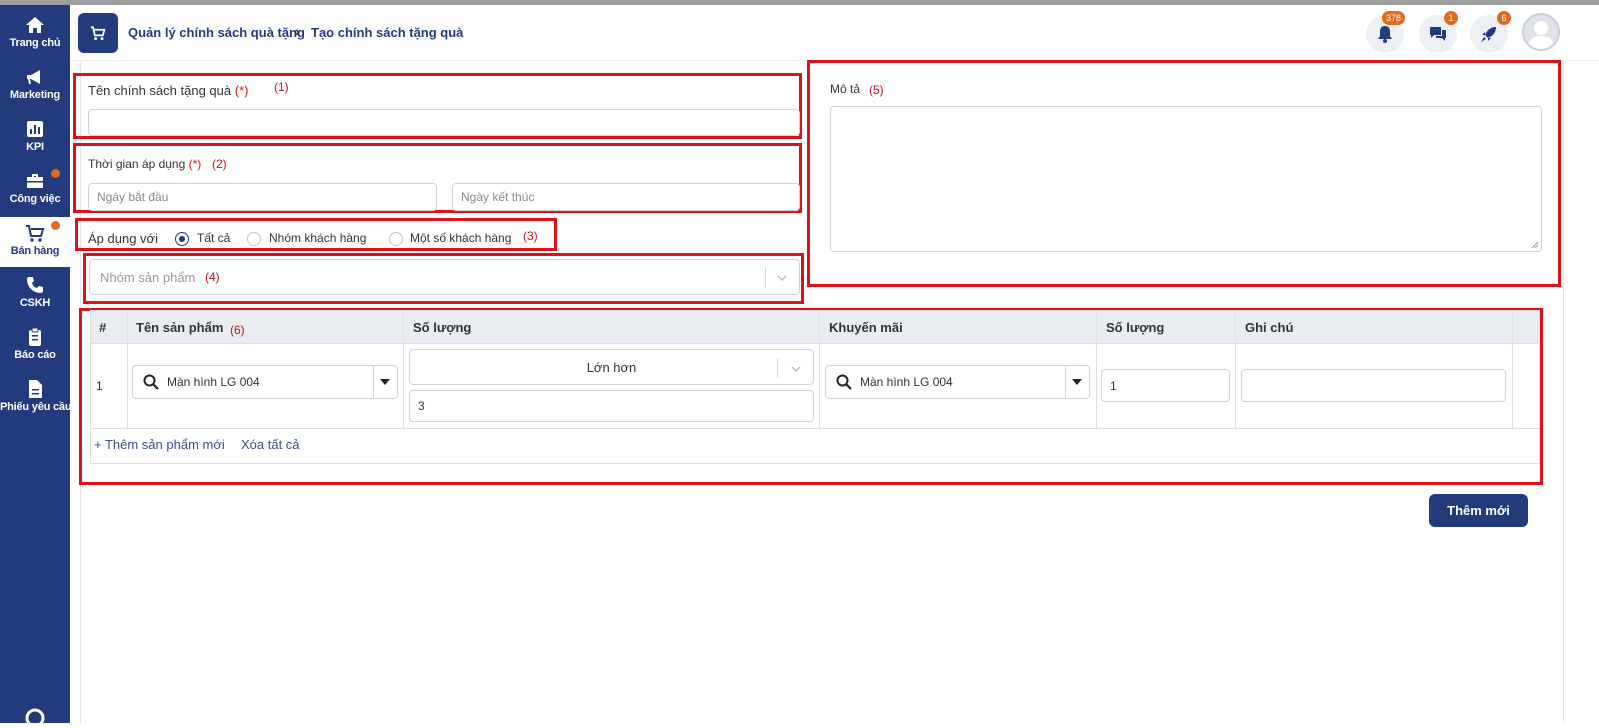 This screenshot has height=728, width=1599. I want to click on product-group-select: Nhóm sản phẩm (4), so click(444, 277).